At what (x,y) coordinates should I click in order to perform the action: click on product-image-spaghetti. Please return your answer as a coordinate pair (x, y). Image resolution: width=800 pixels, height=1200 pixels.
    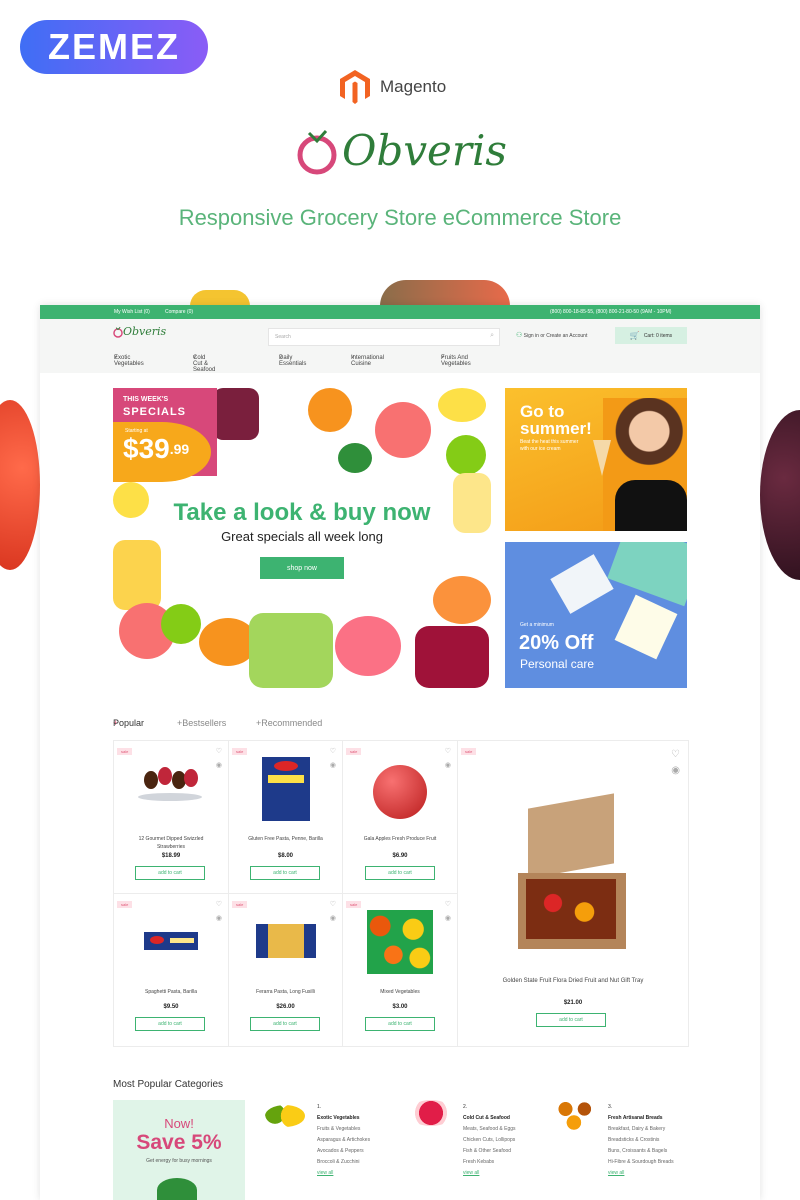
    Looking at the image, I should click on (171, 941).